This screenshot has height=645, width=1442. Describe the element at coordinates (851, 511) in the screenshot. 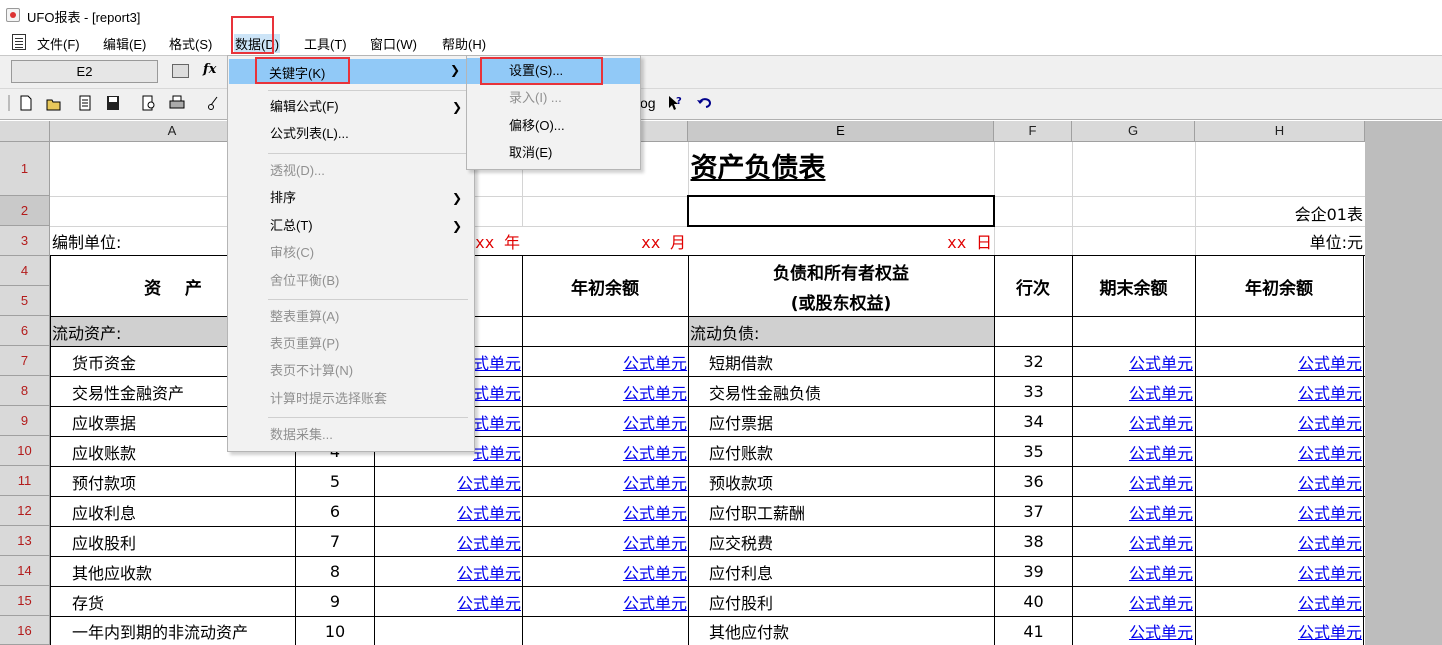

I see `liability-name: 应付职工薪酬` at that location.